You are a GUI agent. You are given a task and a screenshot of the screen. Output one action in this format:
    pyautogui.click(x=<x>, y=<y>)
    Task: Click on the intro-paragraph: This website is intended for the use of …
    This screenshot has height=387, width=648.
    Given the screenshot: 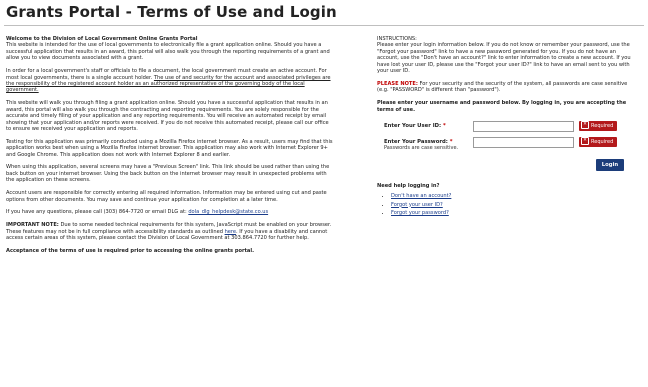 What is the action you would take?
    pyautogui.click(x=168, y=52)
    